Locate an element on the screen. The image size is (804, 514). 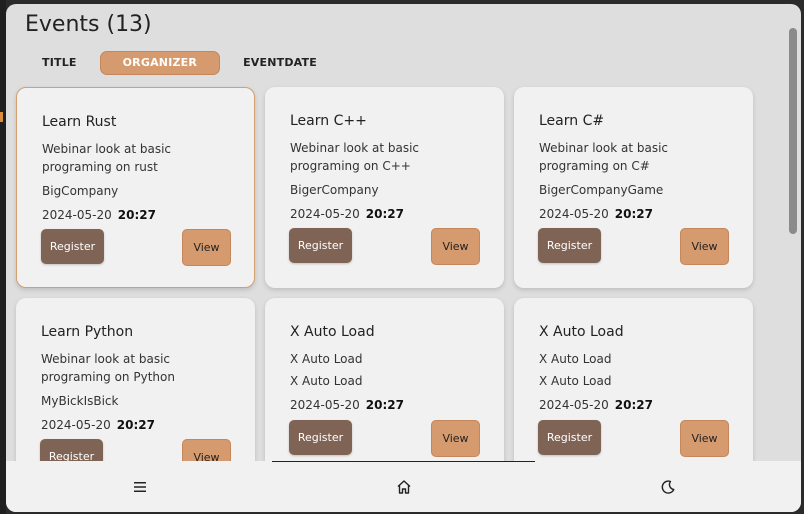
tab-eventdate: EVENTDATE is located at coordinates (280, 63).